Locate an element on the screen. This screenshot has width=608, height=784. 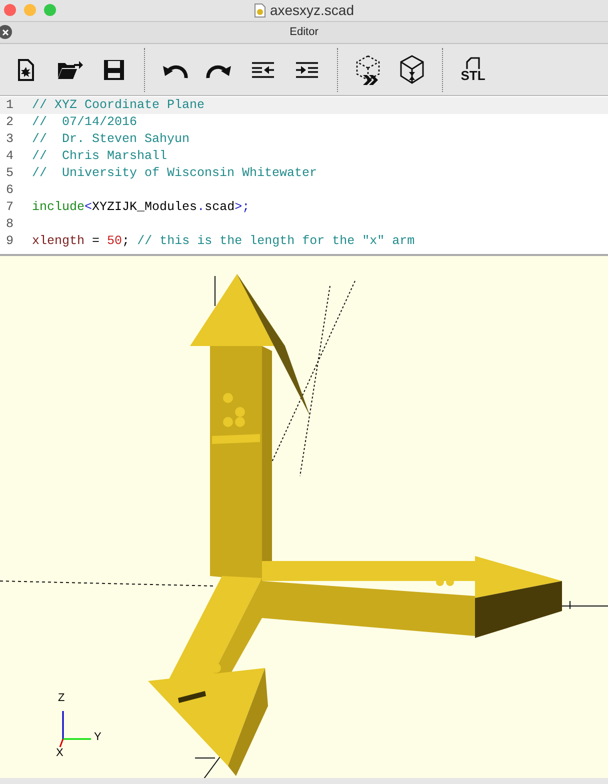
code-text: // Chris Marshall is located at coordinates (99, 156).